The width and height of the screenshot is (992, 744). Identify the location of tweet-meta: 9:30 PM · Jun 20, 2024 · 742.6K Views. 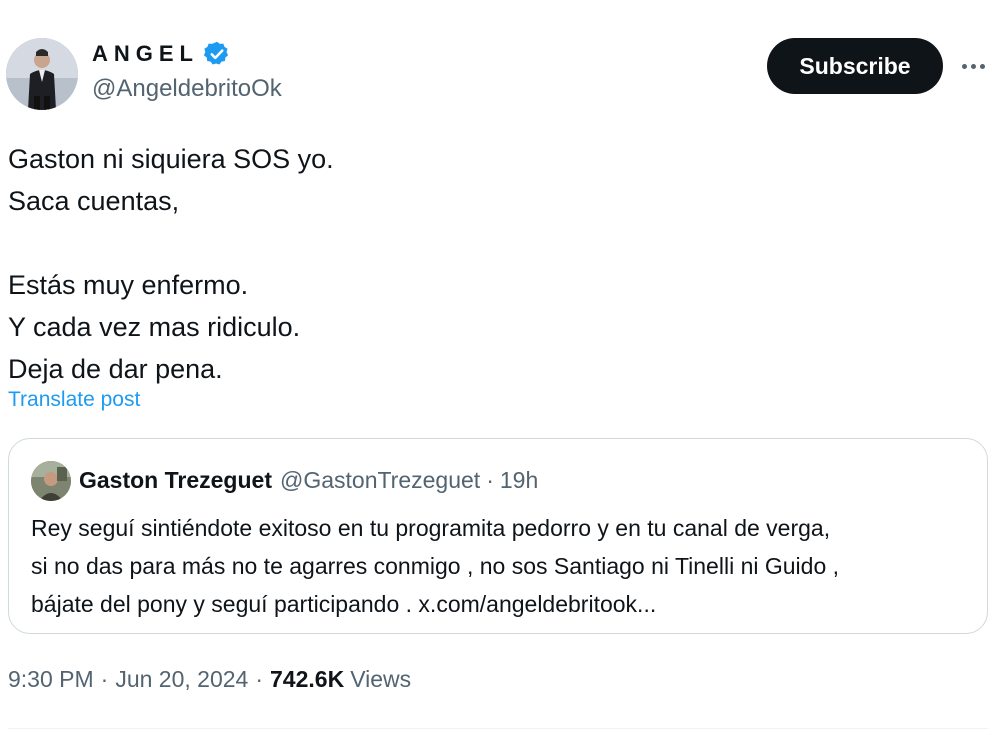
(209, 679).